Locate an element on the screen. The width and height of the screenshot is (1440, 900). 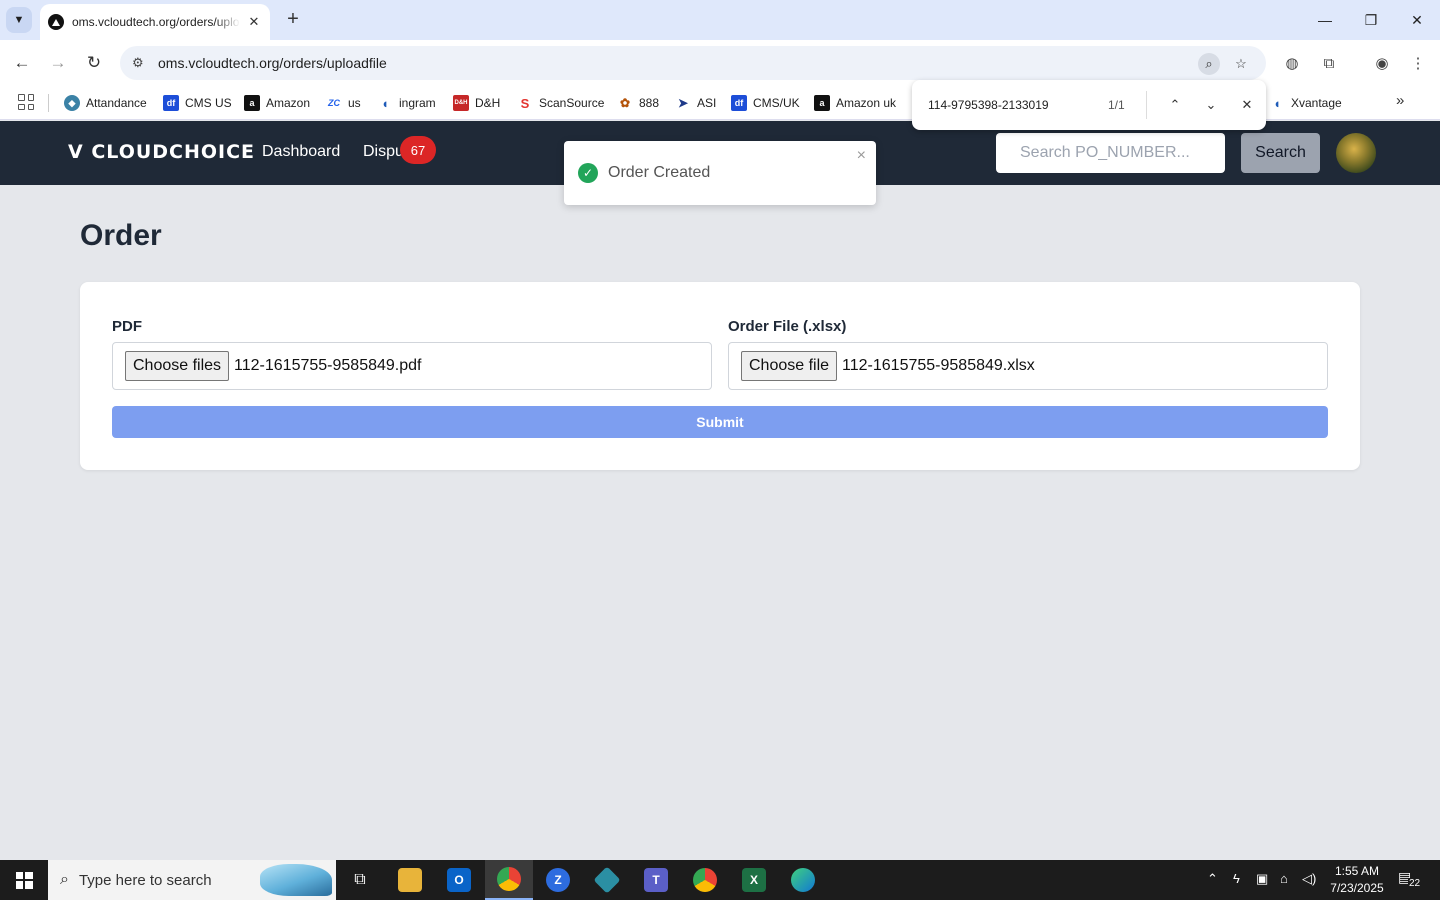
pen-icon: ϟ is located at coordinates (1236, 878).